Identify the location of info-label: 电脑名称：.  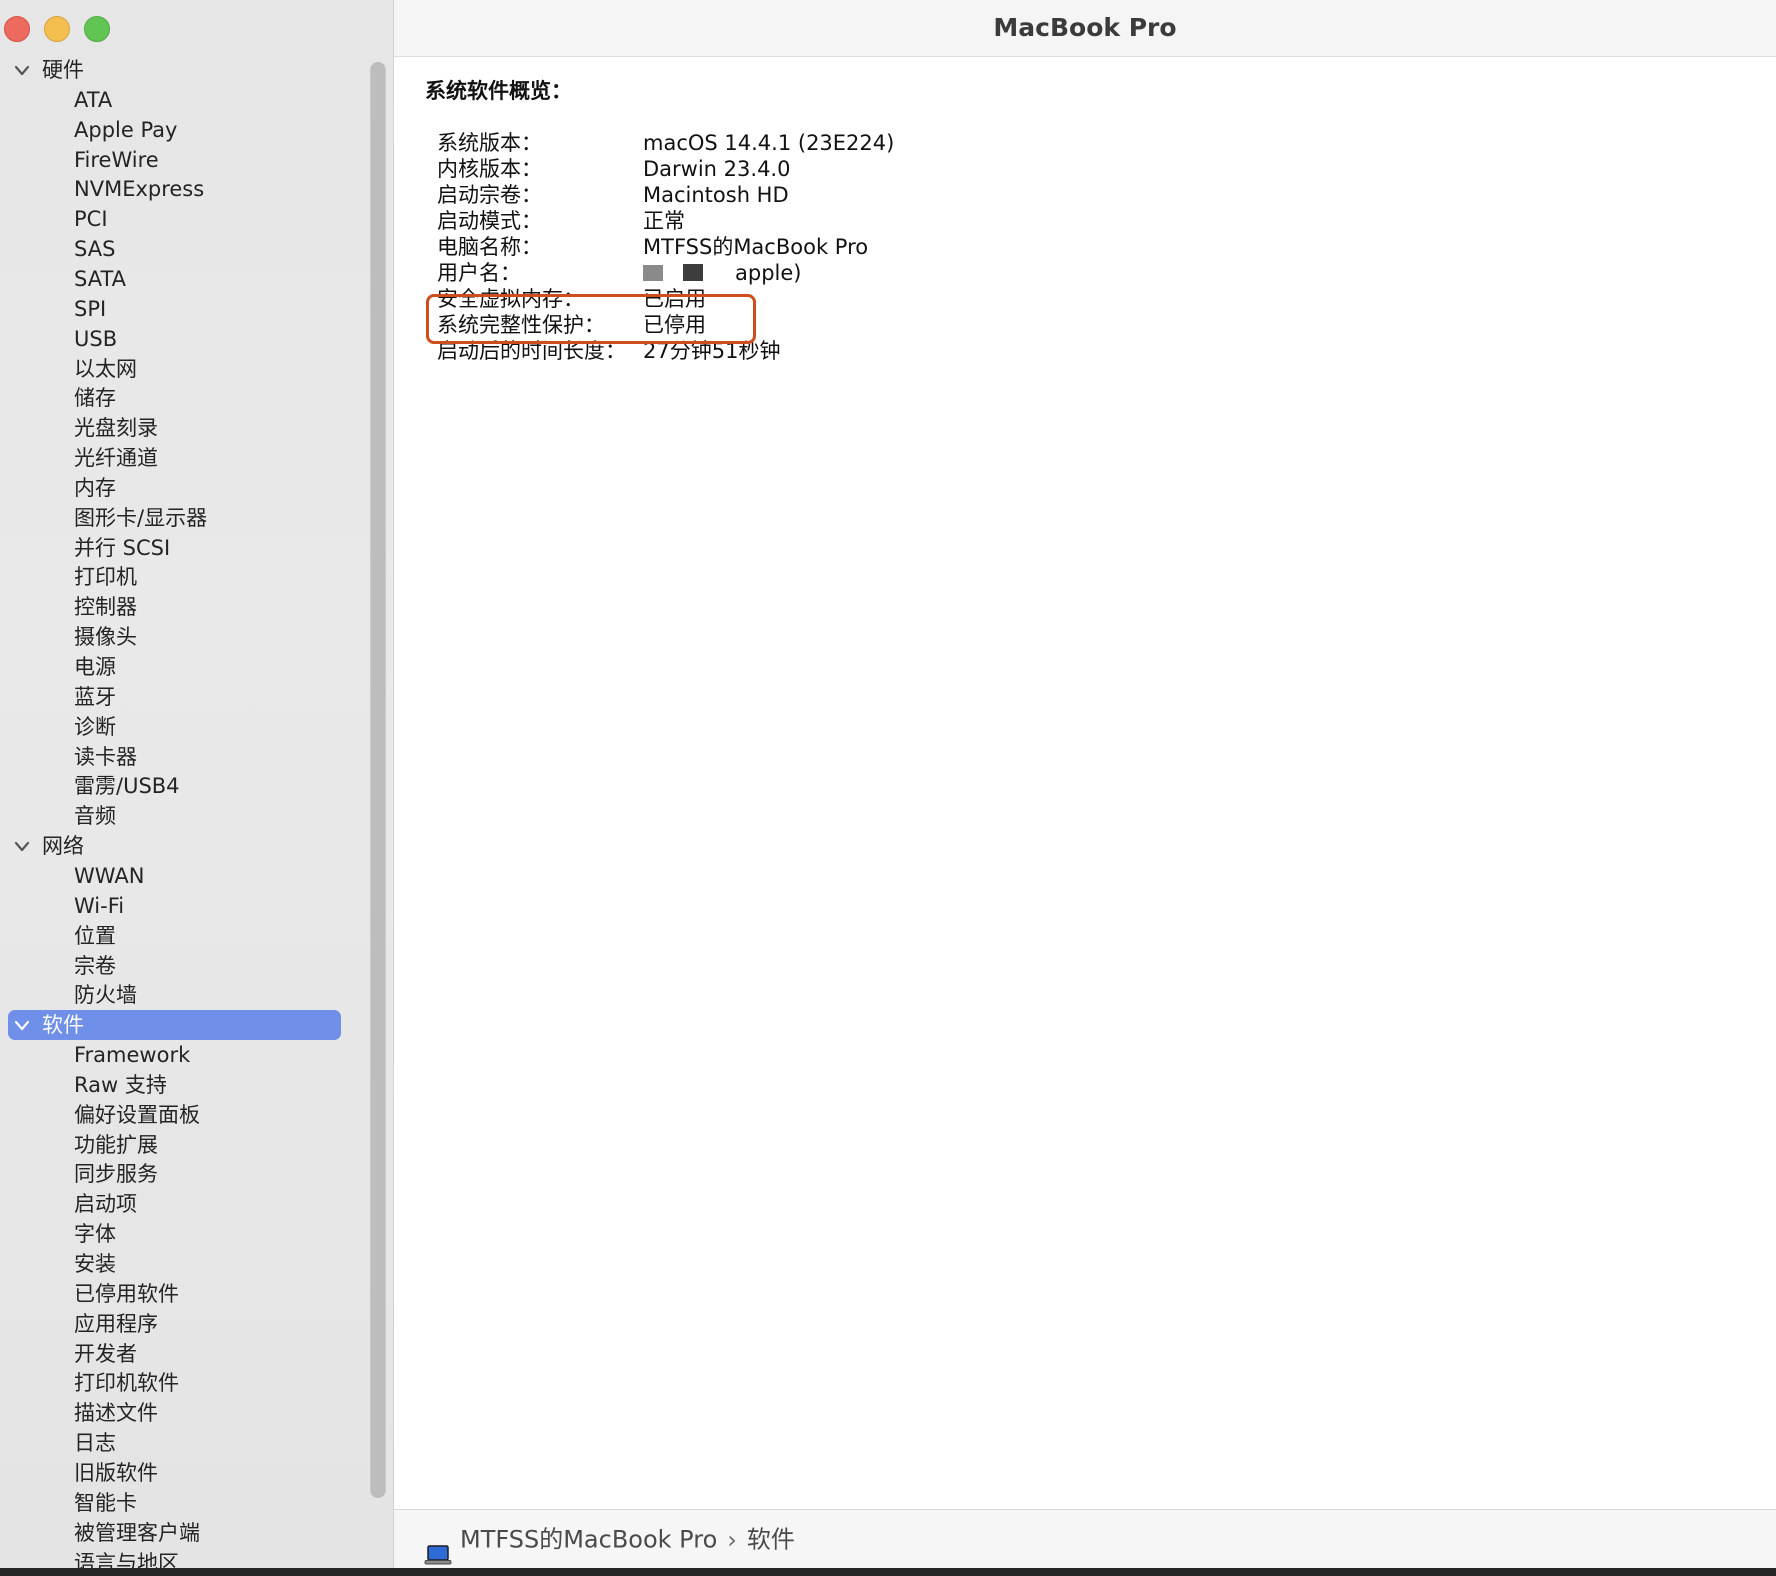
(489, 247).